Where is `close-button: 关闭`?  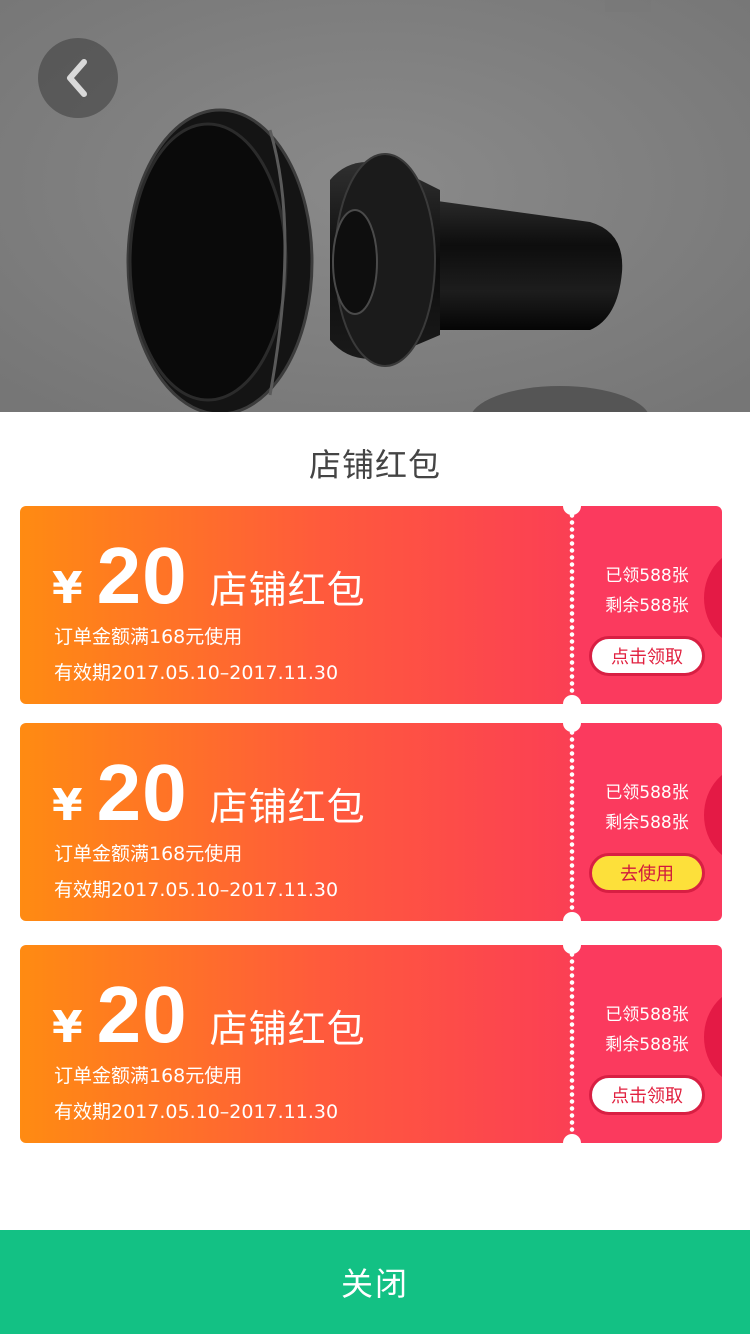
close-button: 关闭 is located at coordinates (375, 1282).